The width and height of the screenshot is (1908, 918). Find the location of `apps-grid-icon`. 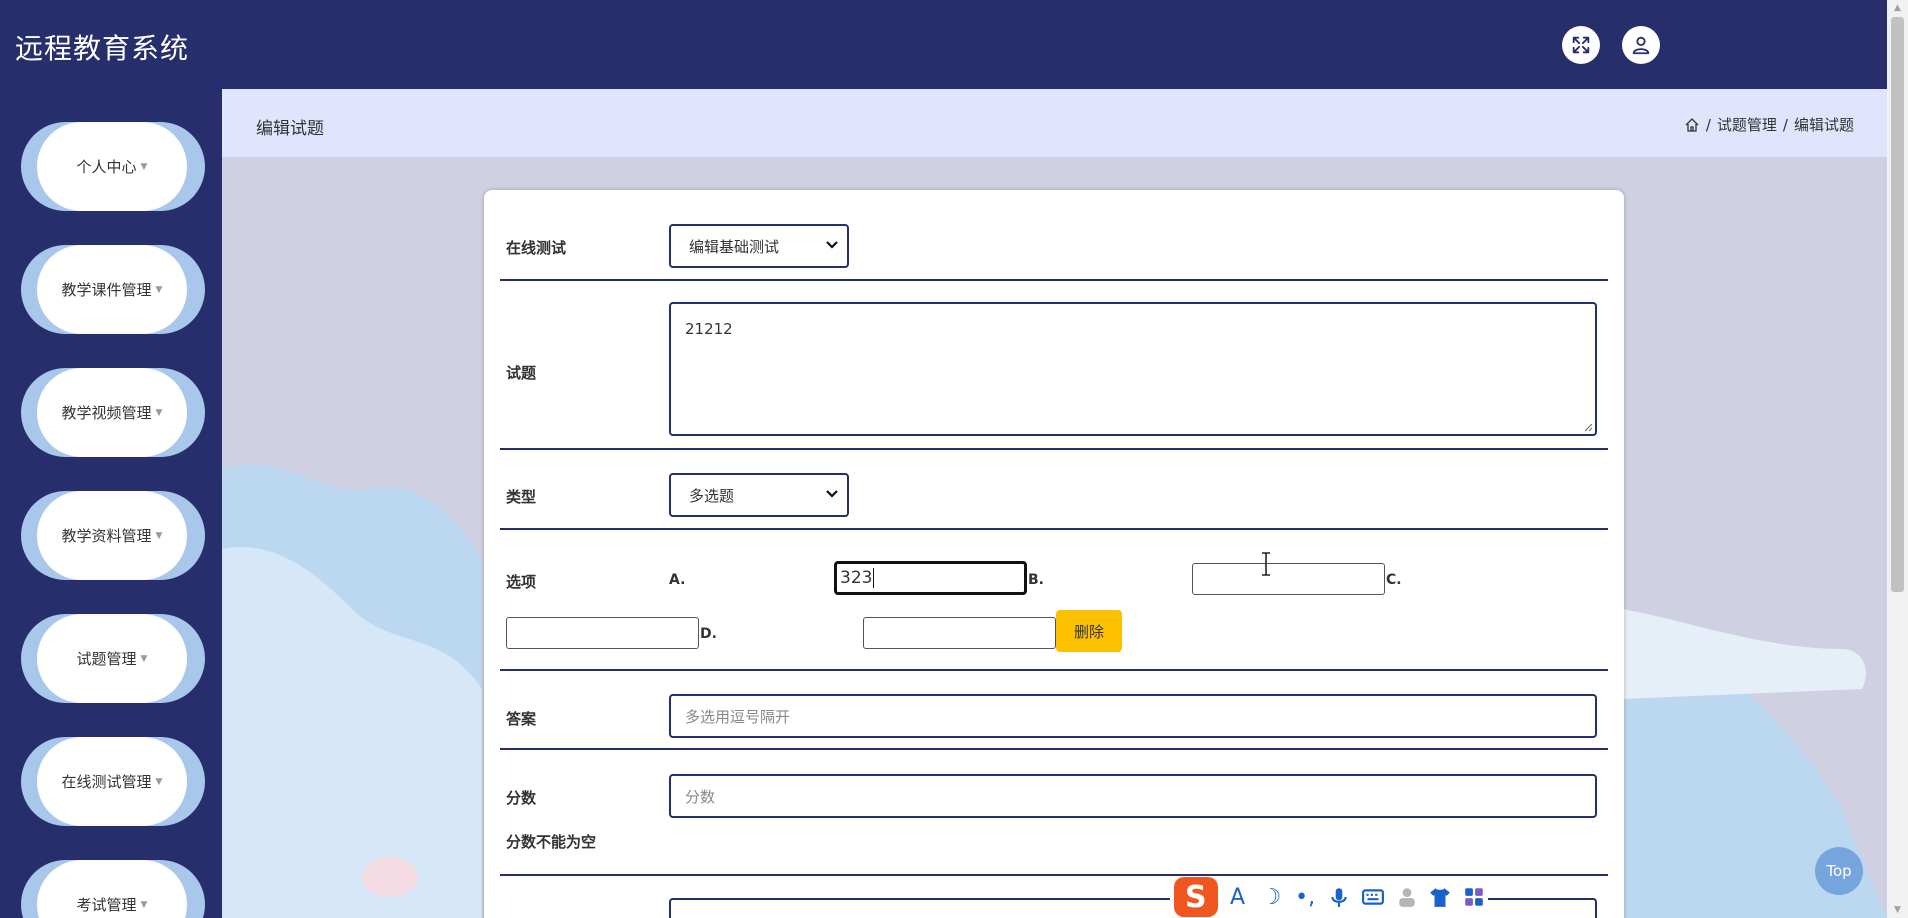

apps-grid-icon is located at coordinates (1474, 897).